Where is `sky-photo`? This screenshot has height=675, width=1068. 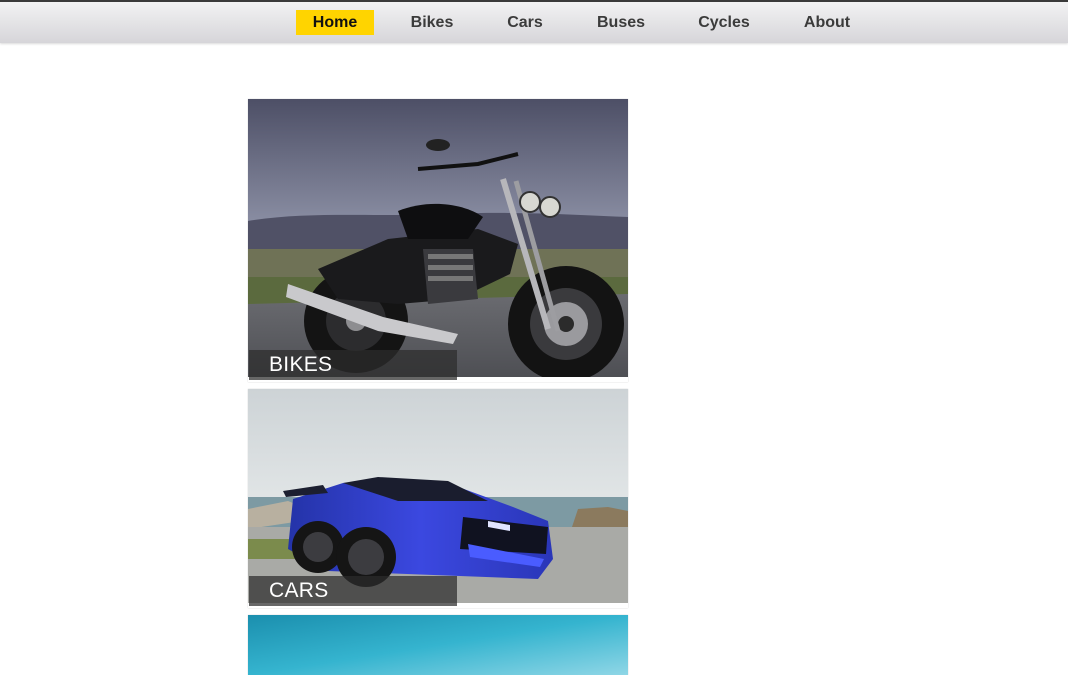
sky-photo is located at coordinates (438, 645).